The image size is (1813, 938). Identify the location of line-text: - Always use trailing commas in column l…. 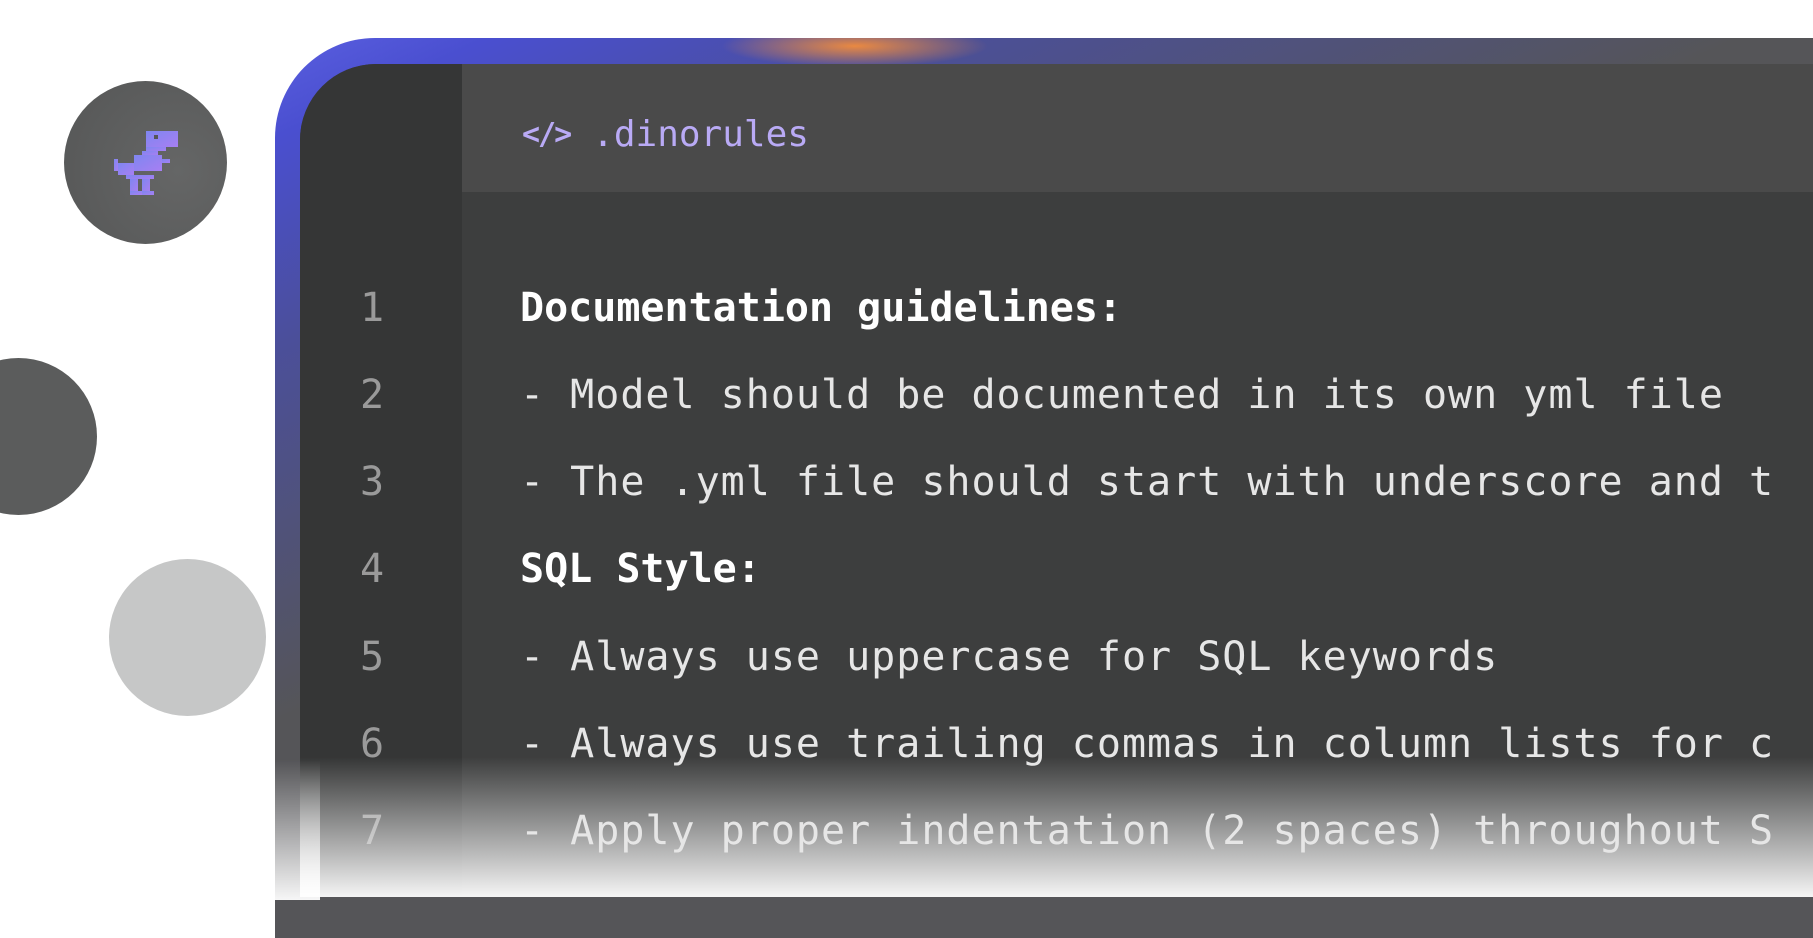
(1147, 744).